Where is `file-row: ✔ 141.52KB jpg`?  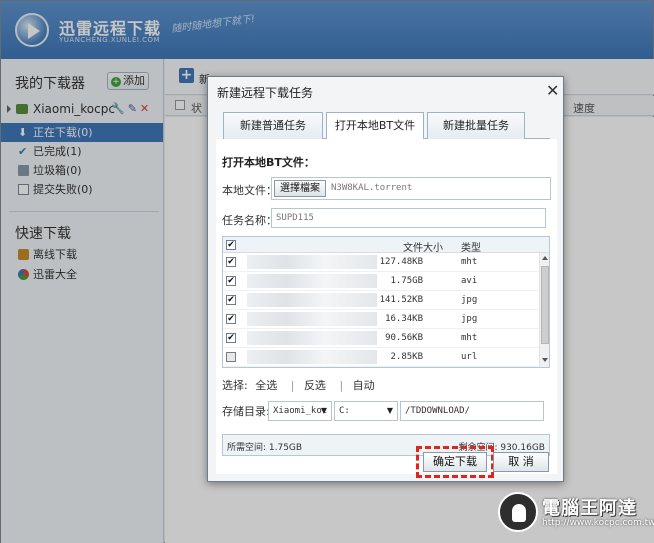
file-row: ✔ 141.52KB jpg is located at coordinates (381, 300).